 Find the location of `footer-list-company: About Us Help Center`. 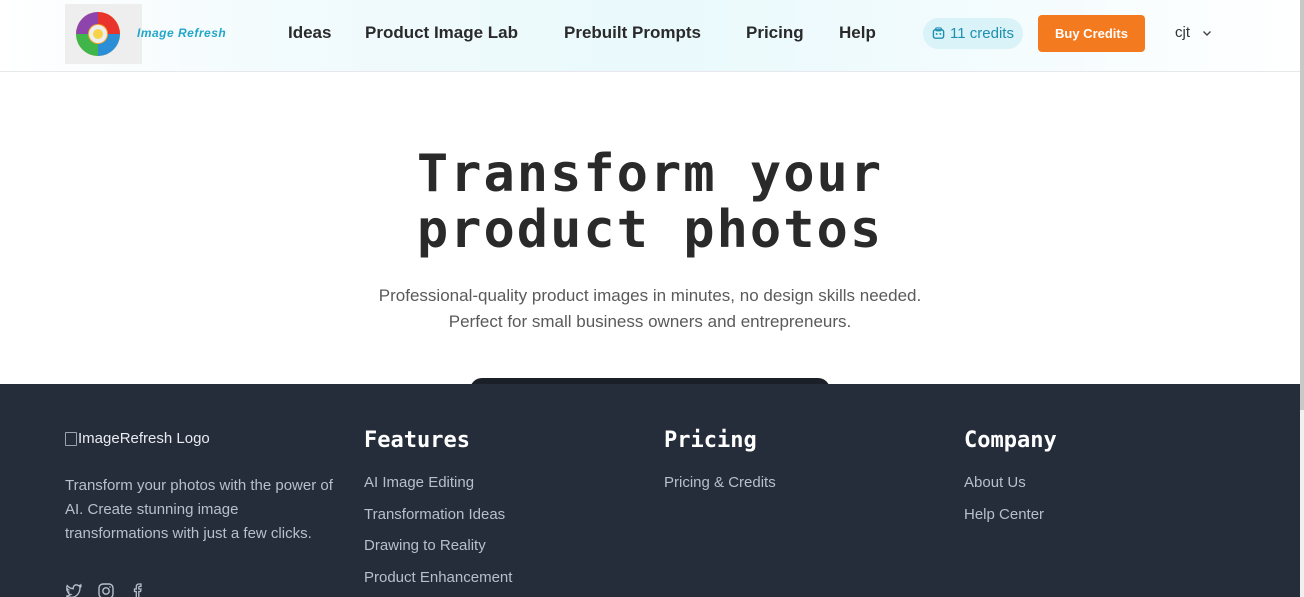

footer-list-company: About Us Help Center is located at coordinates (1004, 504).